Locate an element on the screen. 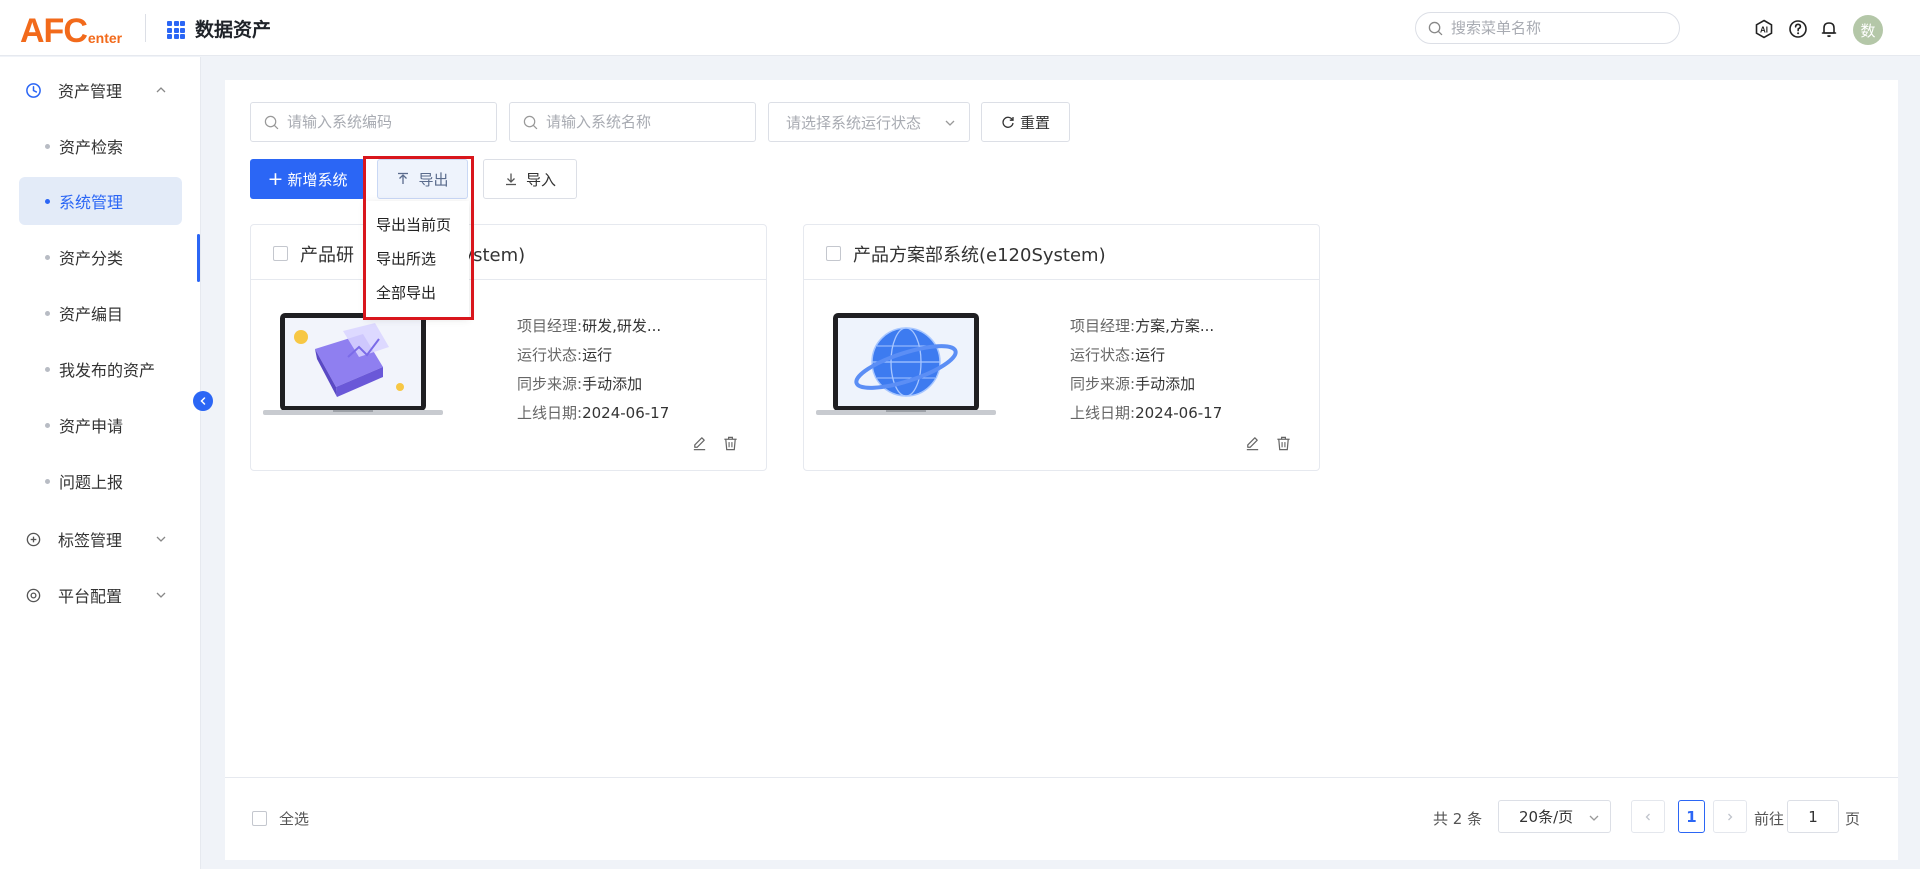  sidebar-item-asset-category: 资产分类 is located at coordinates (100, 257).